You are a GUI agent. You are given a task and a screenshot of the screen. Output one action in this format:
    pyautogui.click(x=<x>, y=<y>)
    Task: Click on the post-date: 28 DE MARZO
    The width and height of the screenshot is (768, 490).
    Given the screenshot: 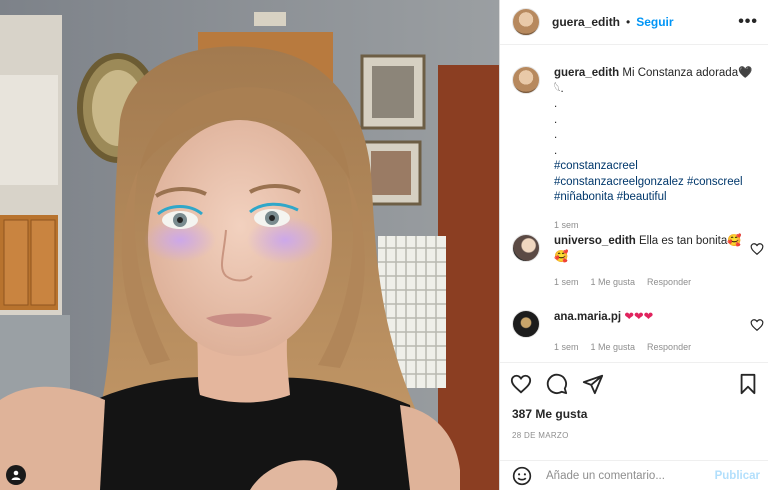 What is the action you would take?
    pyautogui.click(x=634, y=435)
    